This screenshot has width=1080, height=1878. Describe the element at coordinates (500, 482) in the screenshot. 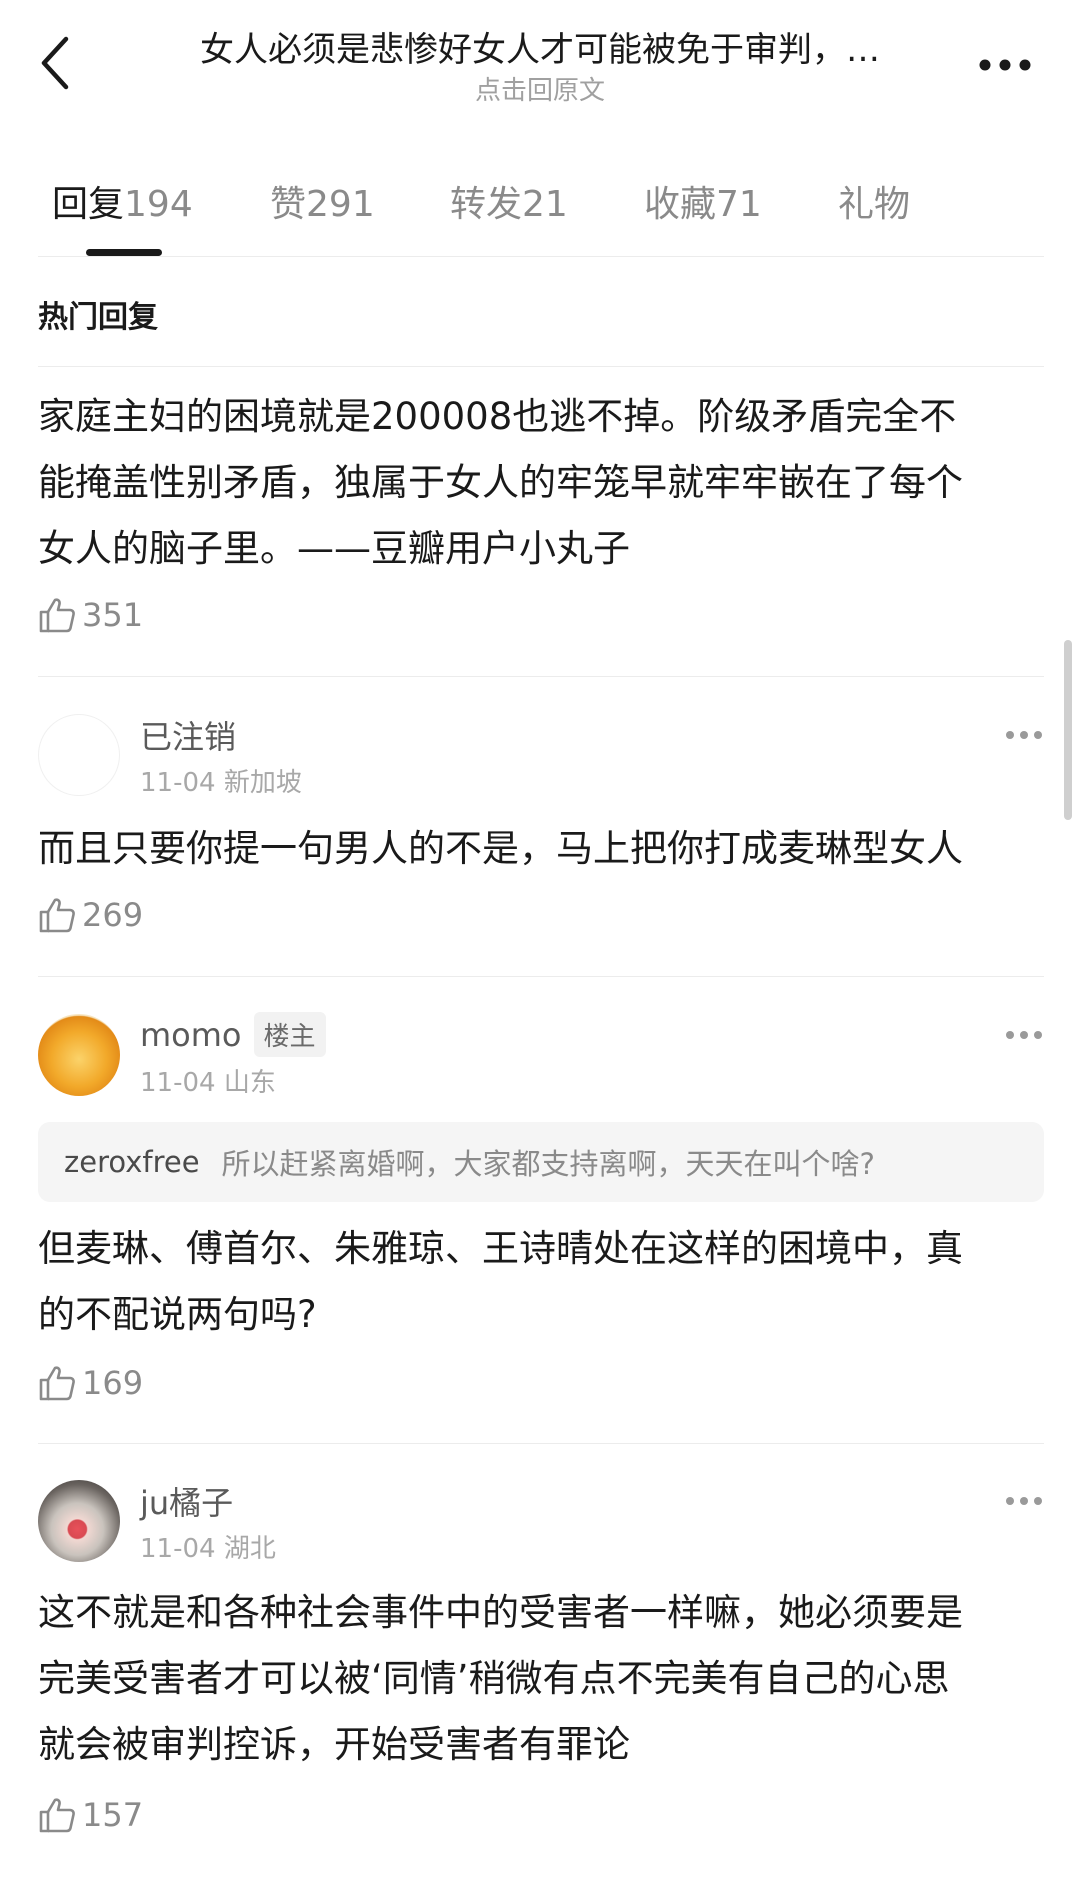

I see `post-line: 能掩盖性别矛盾，独属于女人的牢笼早就牢牢嵌在了每个` at that location.